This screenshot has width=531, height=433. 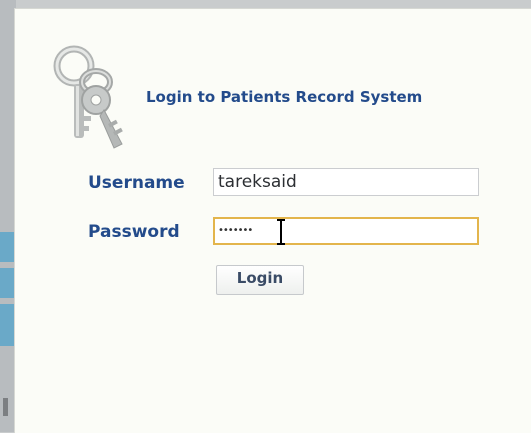 I want to click on text-cursor-icon, so click(x=281, y=232).